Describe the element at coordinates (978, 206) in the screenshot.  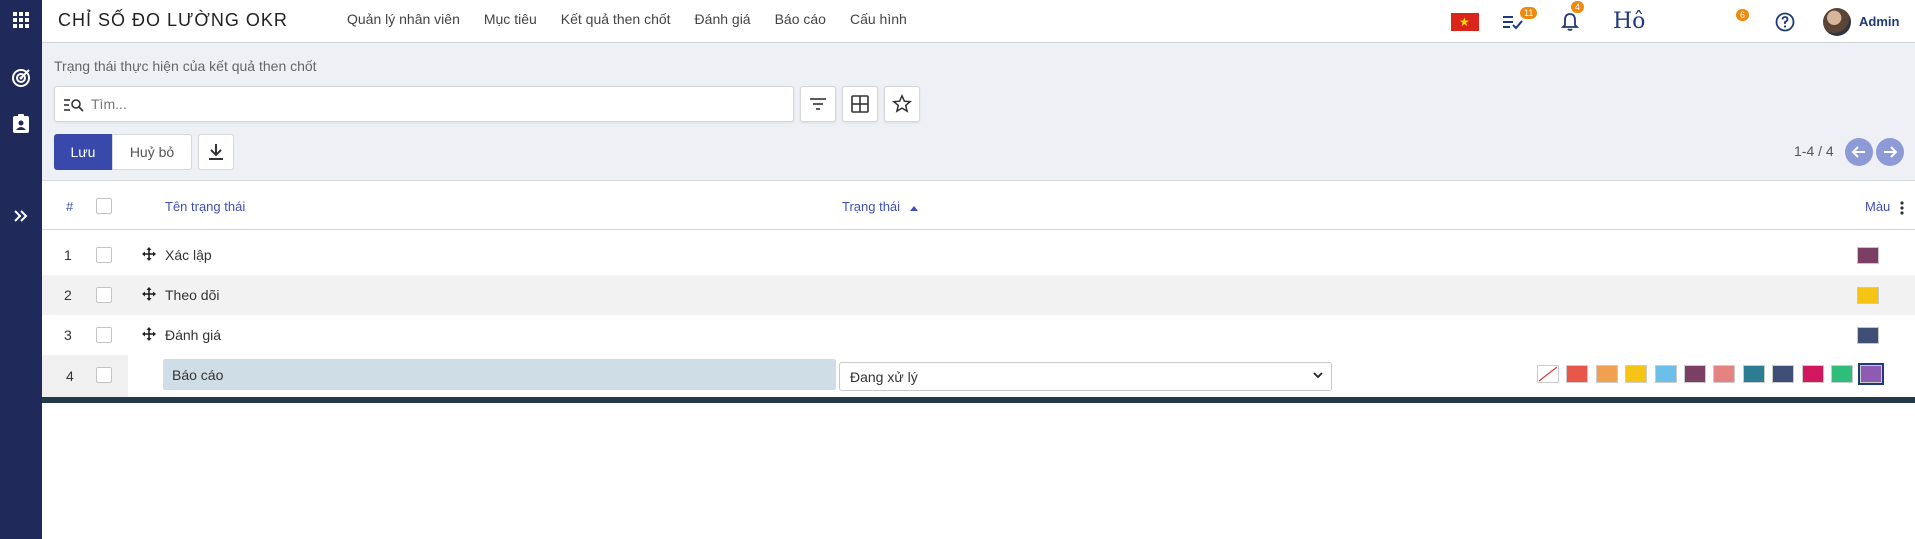
I see `list-header: # Tên trạng thái Trạng thái Màu` at that location.